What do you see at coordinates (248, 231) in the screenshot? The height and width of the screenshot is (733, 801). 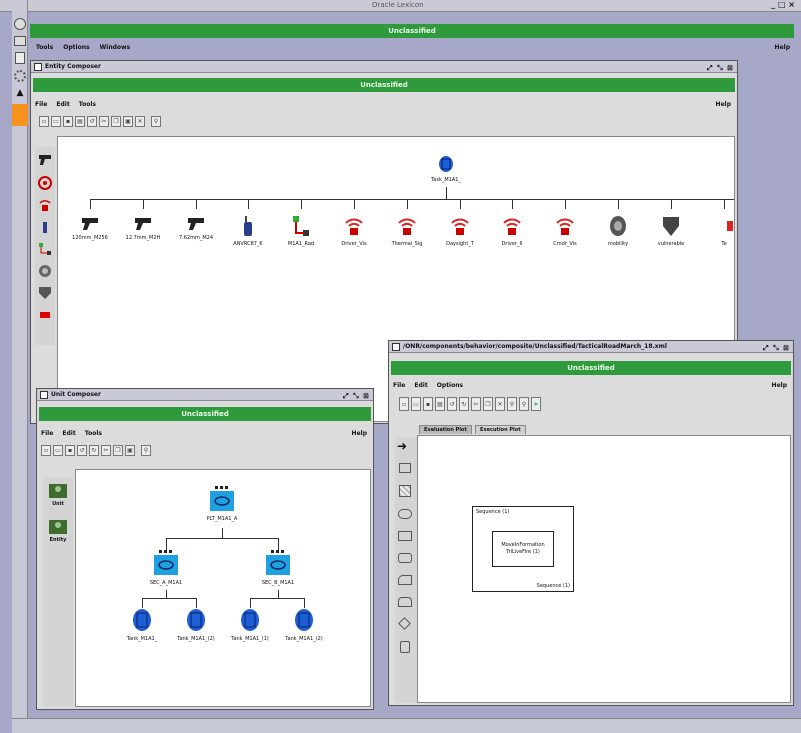 I see `entity-child-node: ANVRC87_K` at bounding box center [248, 231].